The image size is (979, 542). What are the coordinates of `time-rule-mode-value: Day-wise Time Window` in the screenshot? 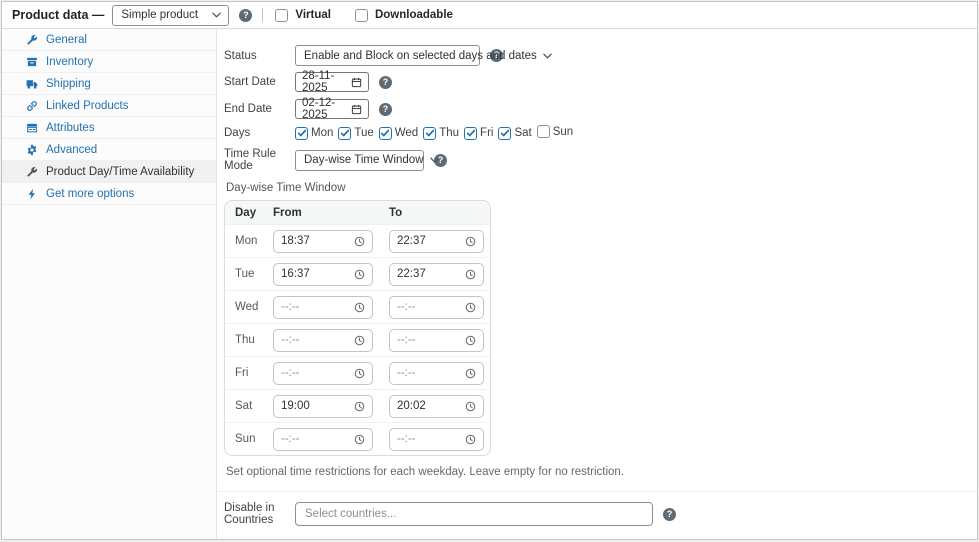 It's located at (364, 160).